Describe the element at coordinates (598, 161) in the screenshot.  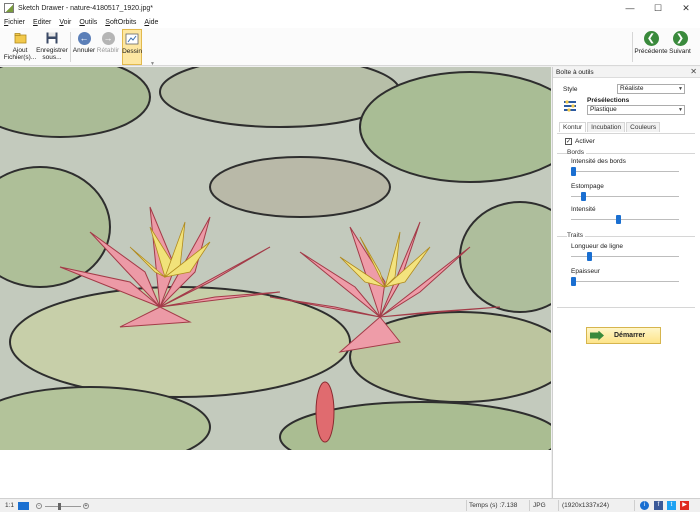
I see `edges-intensity-label: Intensité des bords` at that location.